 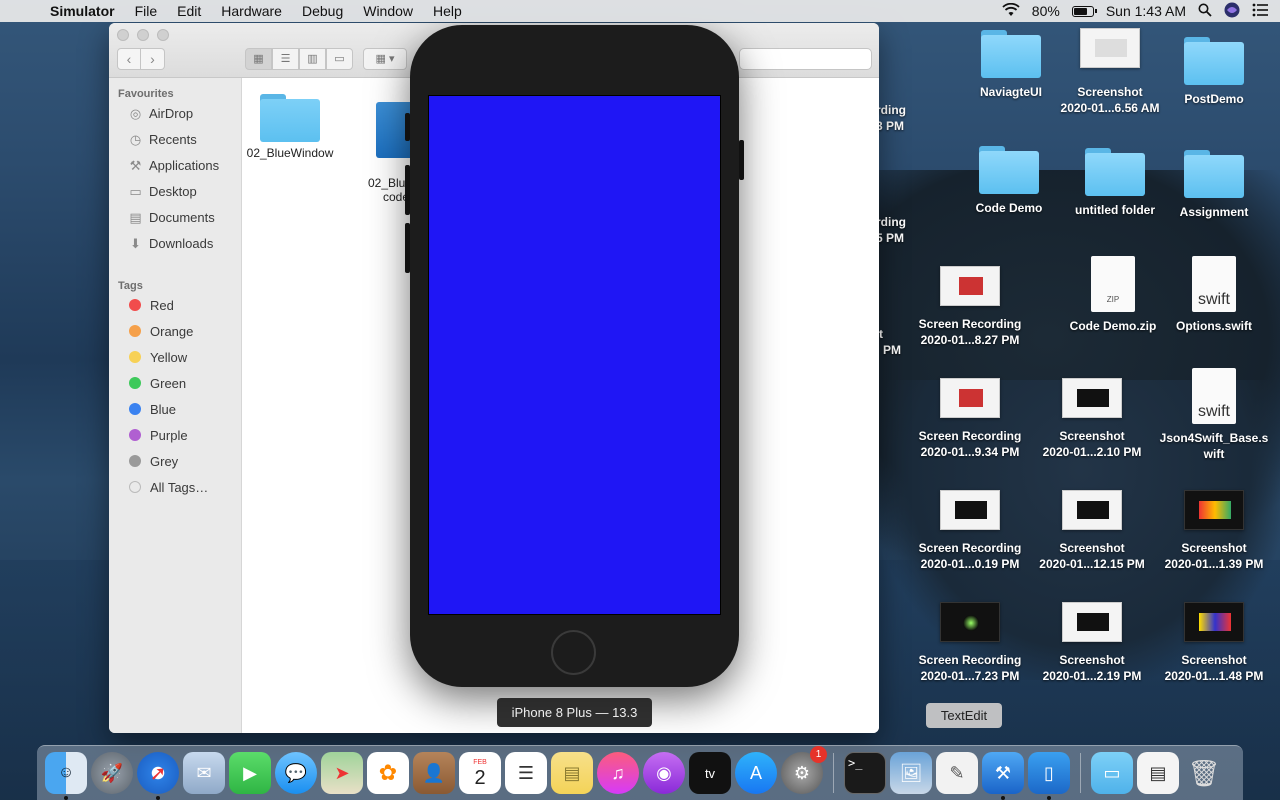 What do you see at coordinates (1214, 326) in the screenshot?
I see `desktop-icon-label: Options.swift` at bounding box center [1214, 326].